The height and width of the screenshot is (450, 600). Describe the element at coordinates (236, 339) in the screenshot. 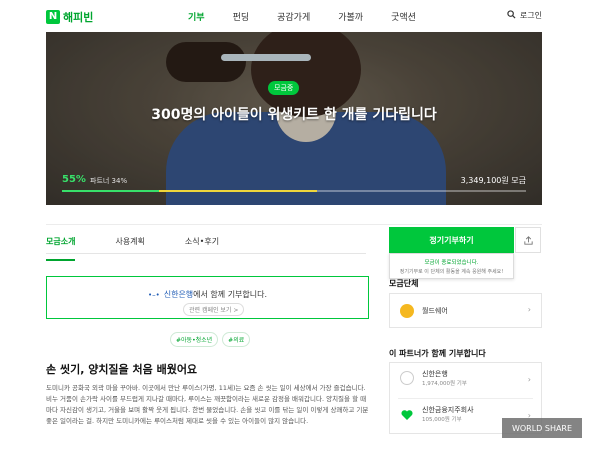

I see `hashtag-medical: #의료` at that location.